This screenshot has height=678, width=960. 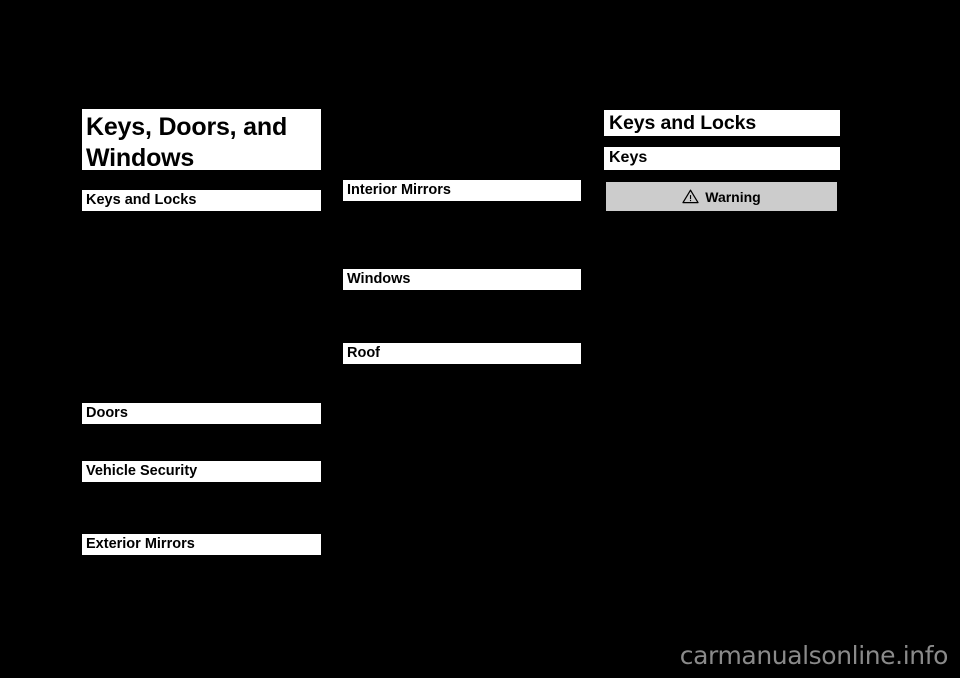 I want to click on warning-triangle-icon, so click(x=690, y=196).